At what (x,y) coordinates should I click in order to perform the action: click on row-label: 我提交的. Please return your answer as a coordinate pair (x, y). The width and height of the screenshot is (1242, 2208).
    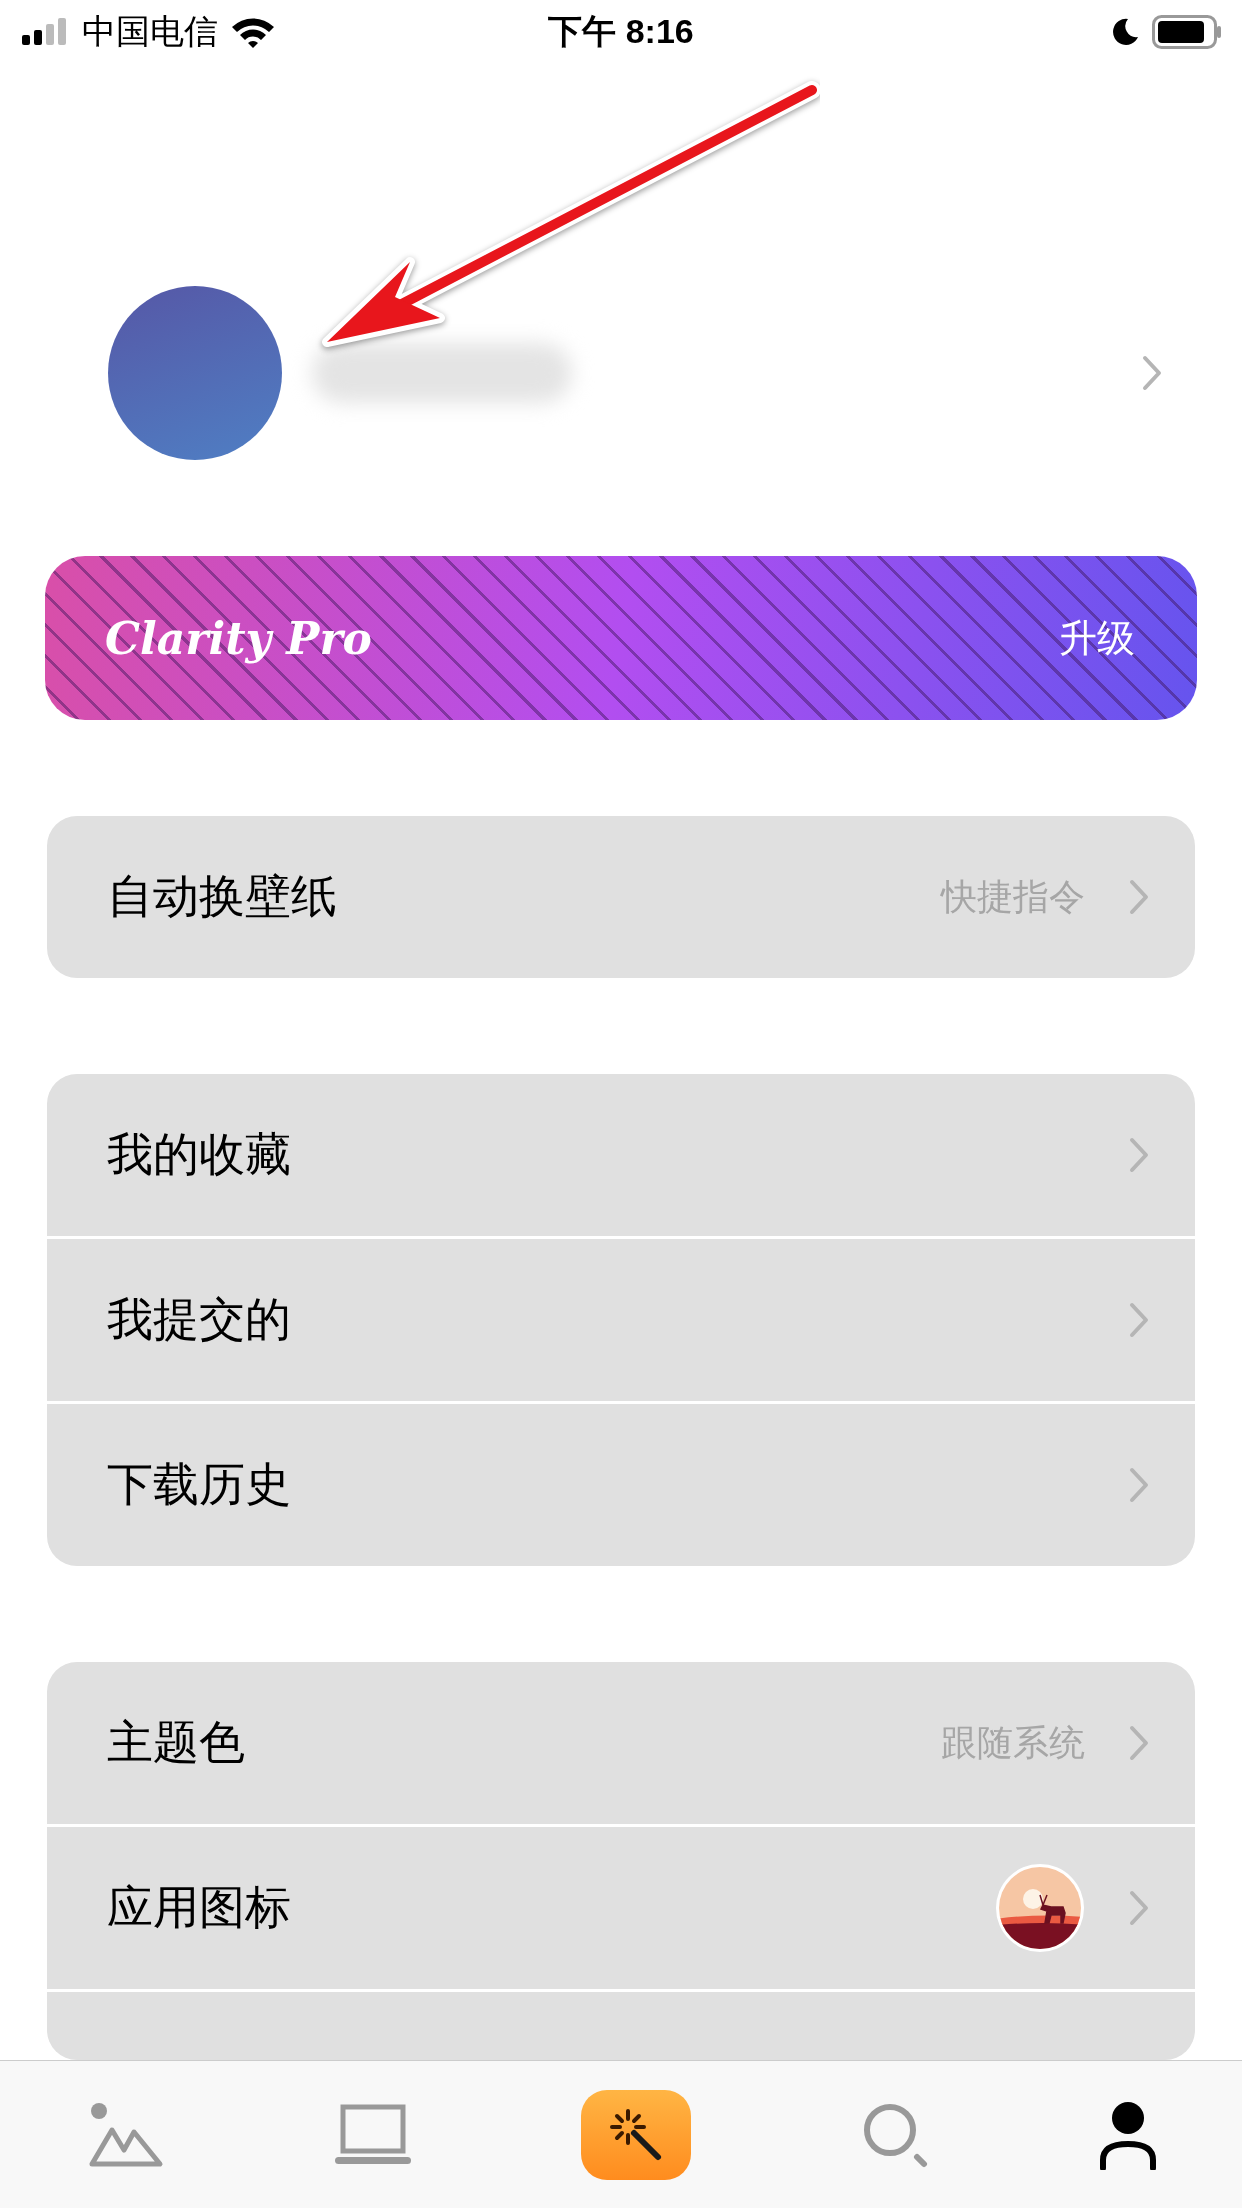
    Looking at the image, I should click on (199, 1319).